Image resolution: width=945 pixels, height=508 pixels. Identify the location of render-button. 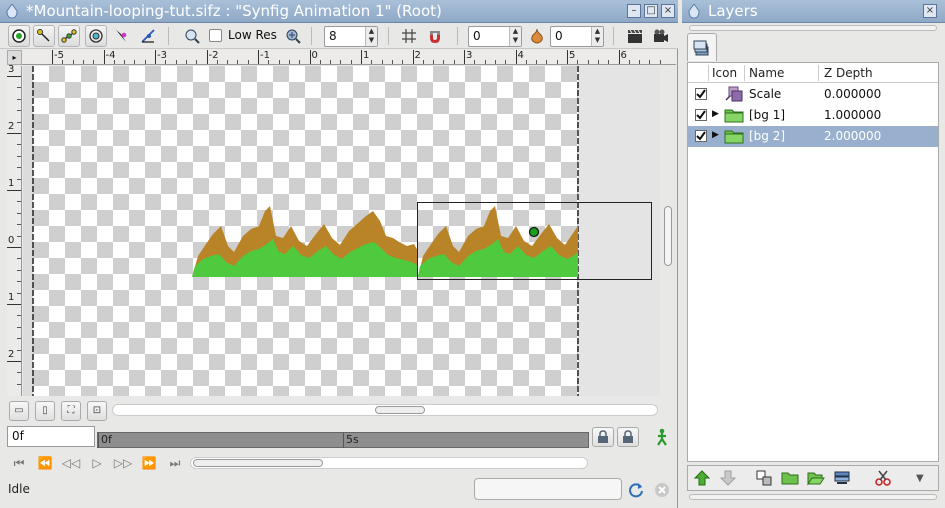
(635, 36).